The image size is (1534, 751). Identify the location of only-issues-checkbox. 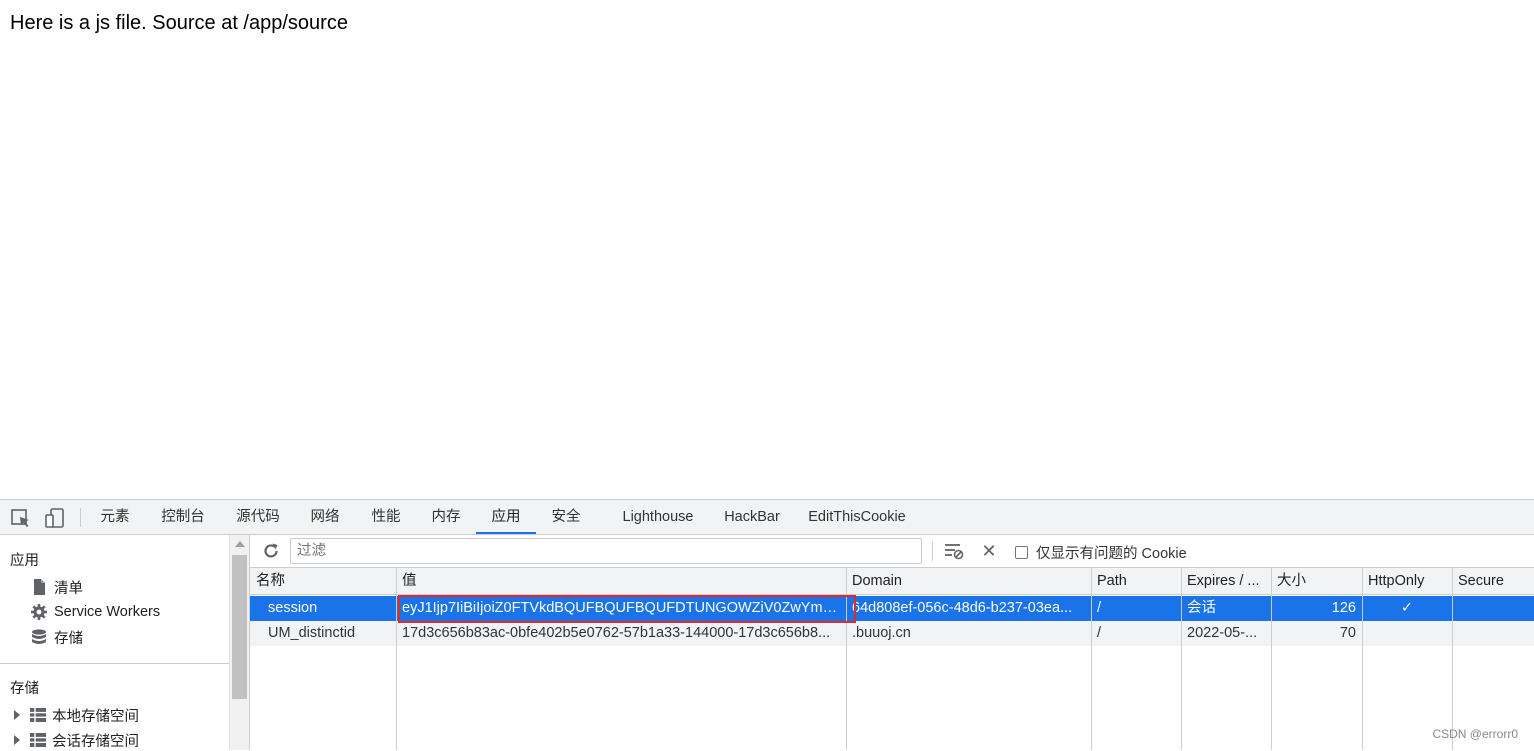
(1021, 552).